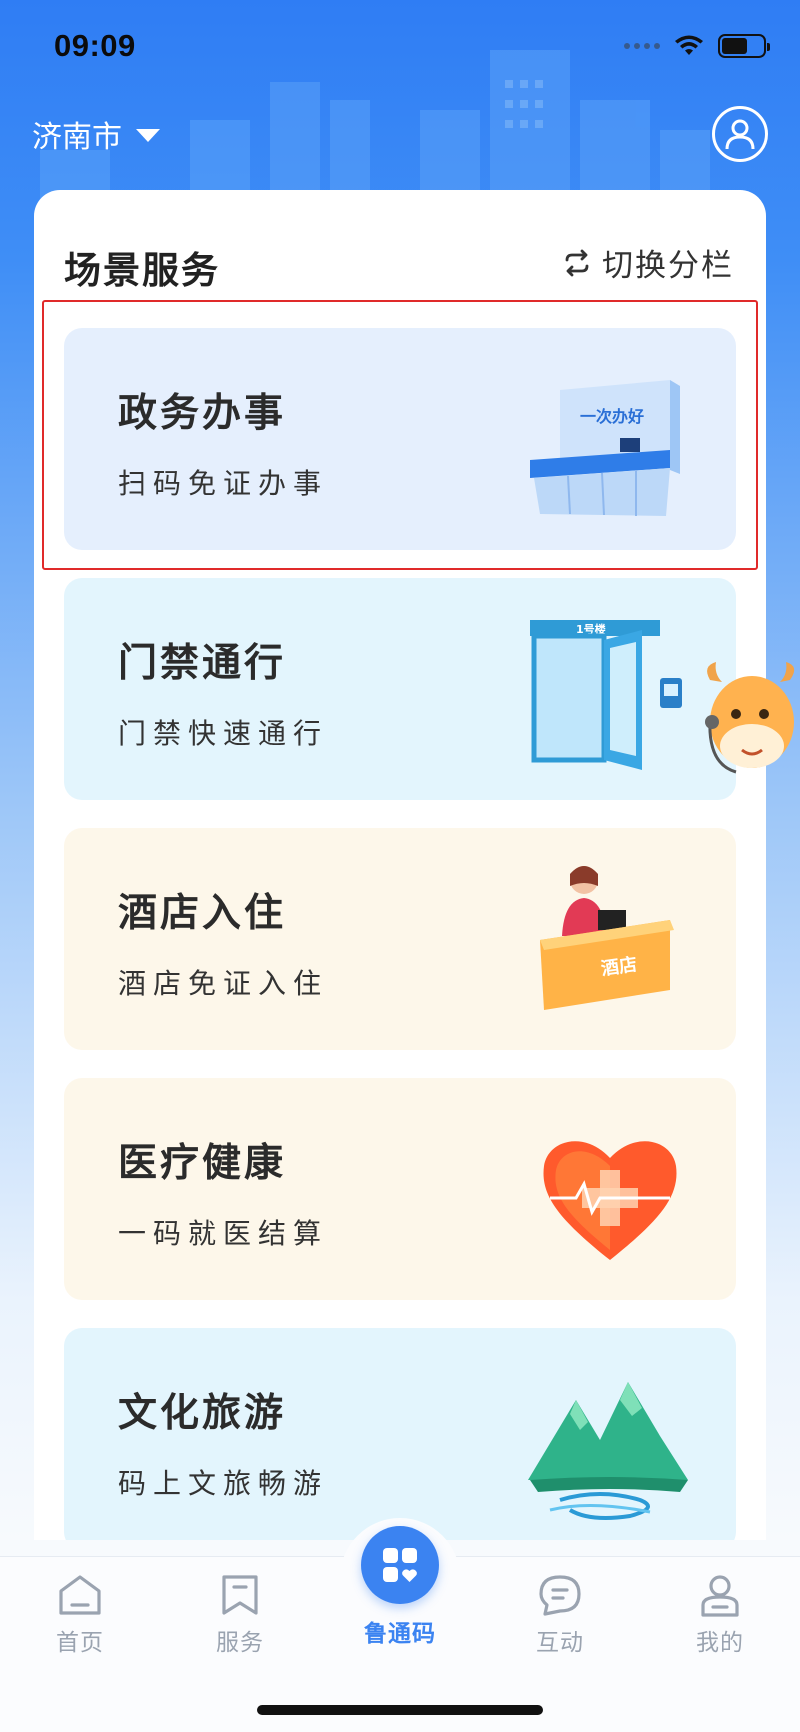 The image size is (800, 1732). I want to click on tab-service: 服务, so click(240, 1615).